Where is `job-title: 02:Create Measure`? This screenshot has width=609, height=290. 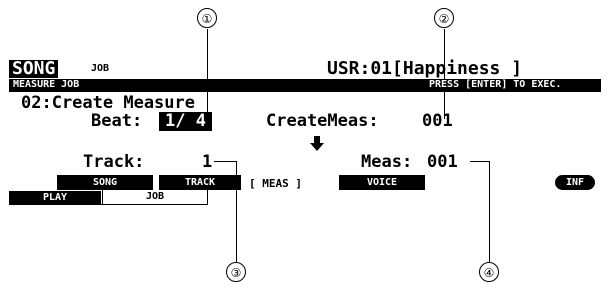
job-title: 02:Create Measure is located at coordinates (108, 103).